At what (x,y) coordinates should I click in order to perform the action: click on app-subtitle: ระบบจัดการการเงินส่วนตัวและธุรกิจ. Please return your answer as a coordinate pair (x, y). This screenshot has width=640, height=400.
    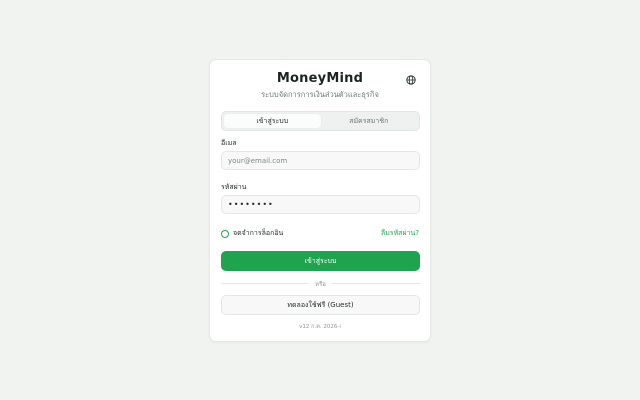
    Looking at the image, I should click on (320, 94).